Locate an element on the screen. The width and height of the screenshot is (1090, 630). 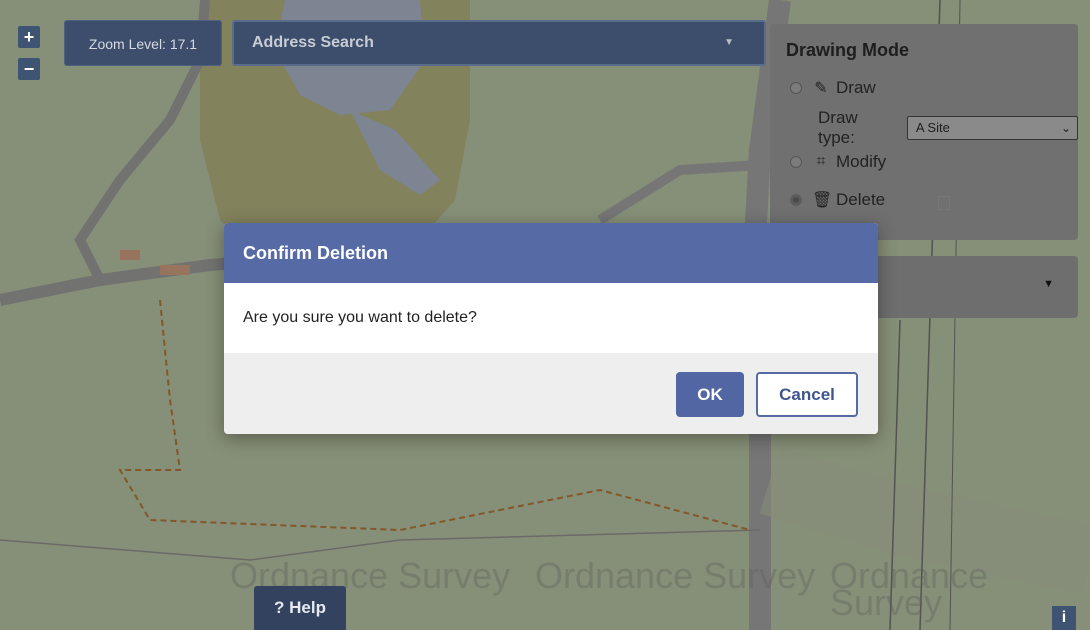
magic-wand-icon: ✎ is located at coordinates (821, 88).